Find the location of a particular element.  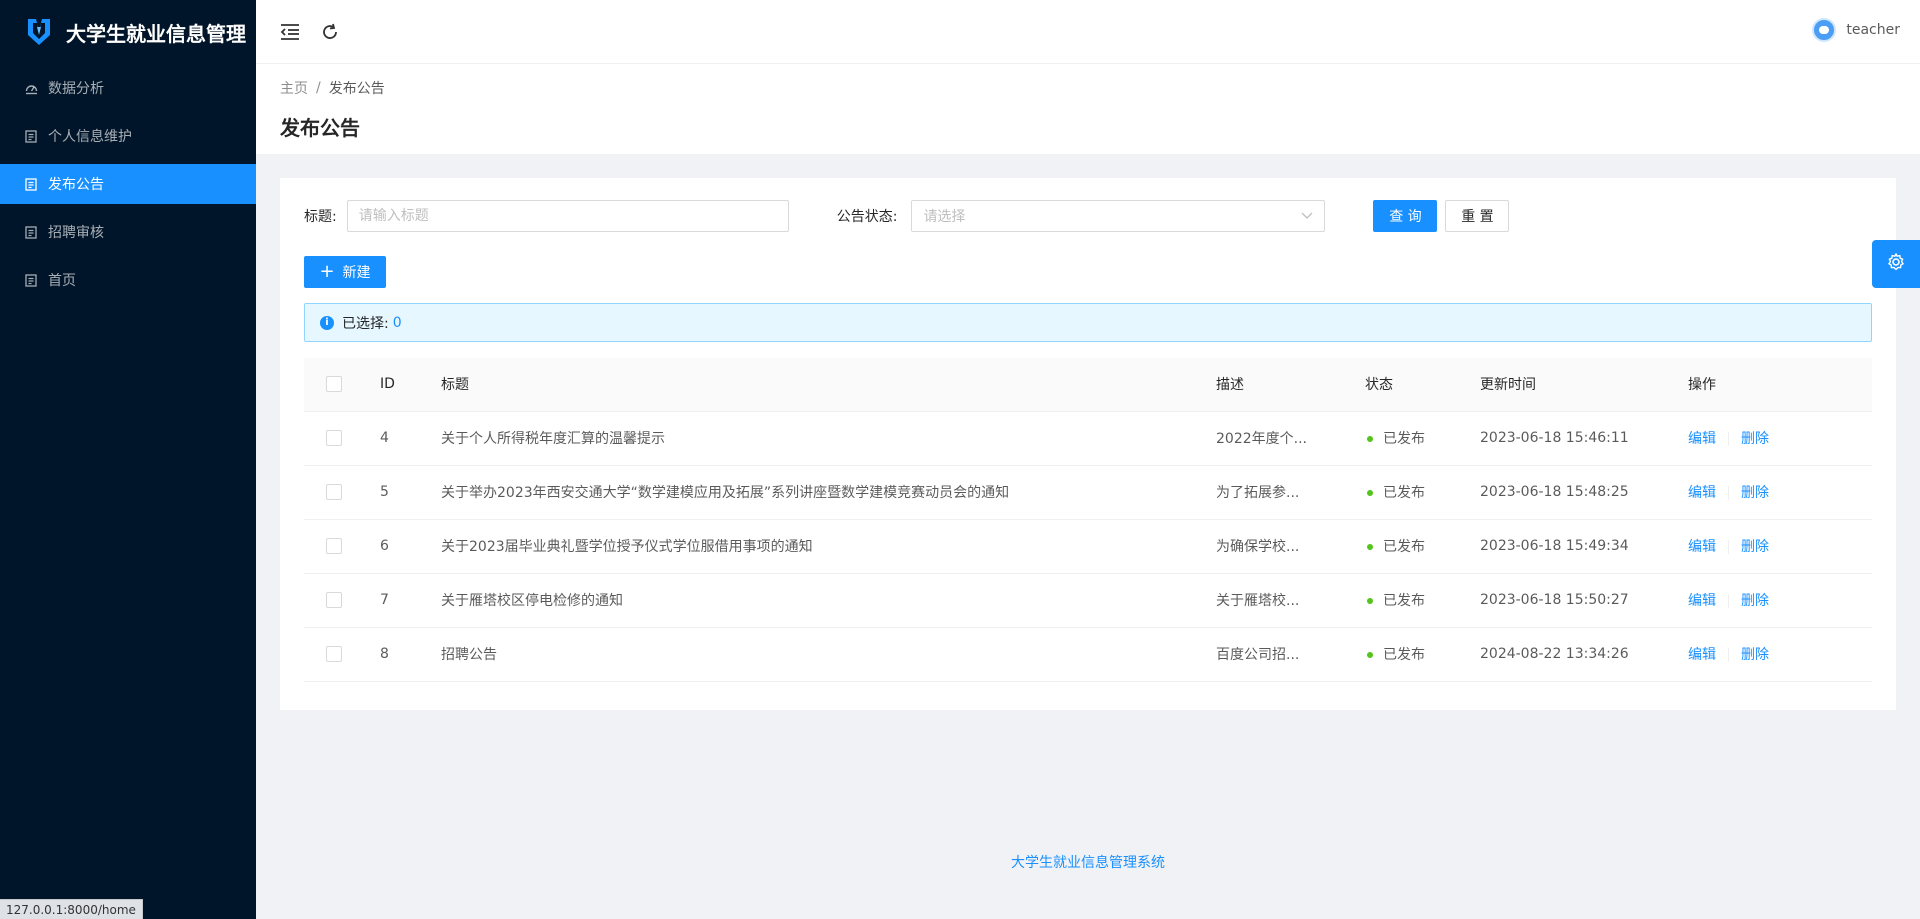

new-button-label: 新建 is located at coordinates (356, 273).